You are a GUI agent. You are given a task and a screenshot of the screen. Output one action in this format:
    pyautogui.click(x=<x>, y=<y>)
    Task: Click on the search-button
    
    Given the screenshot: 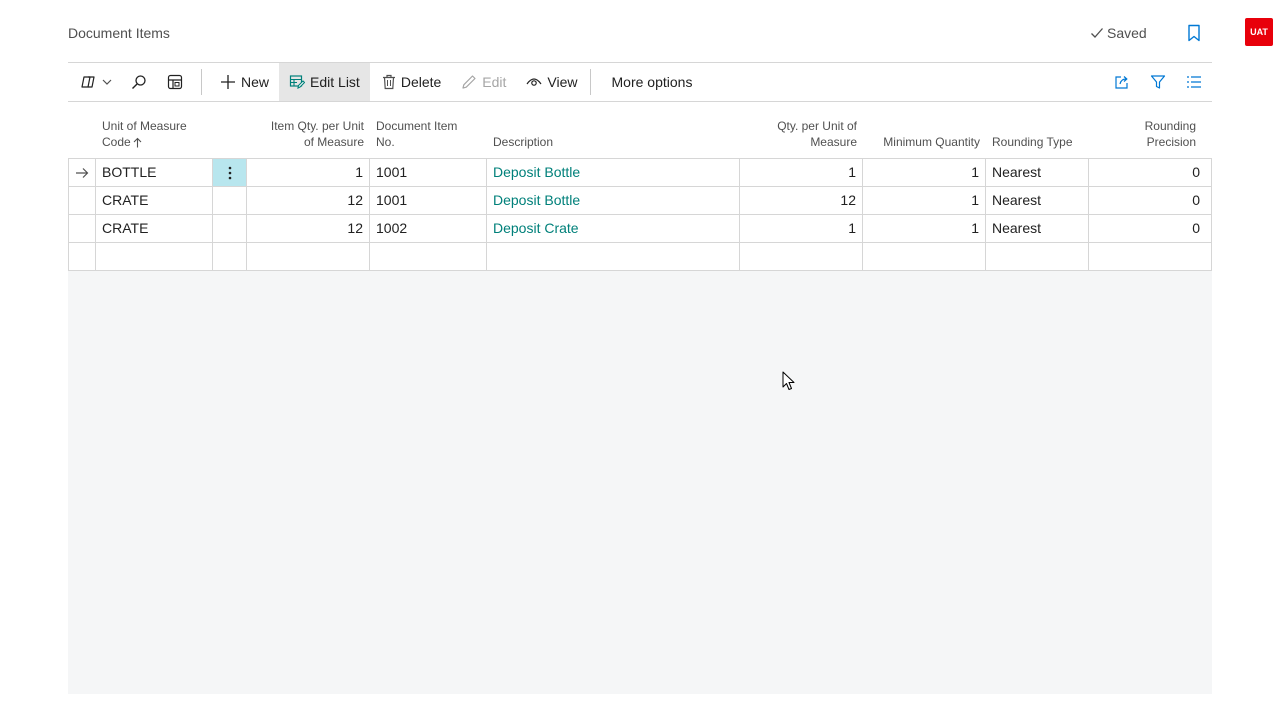 What is the action you would take?
    pyautogui.click(x=139, y=82)
    